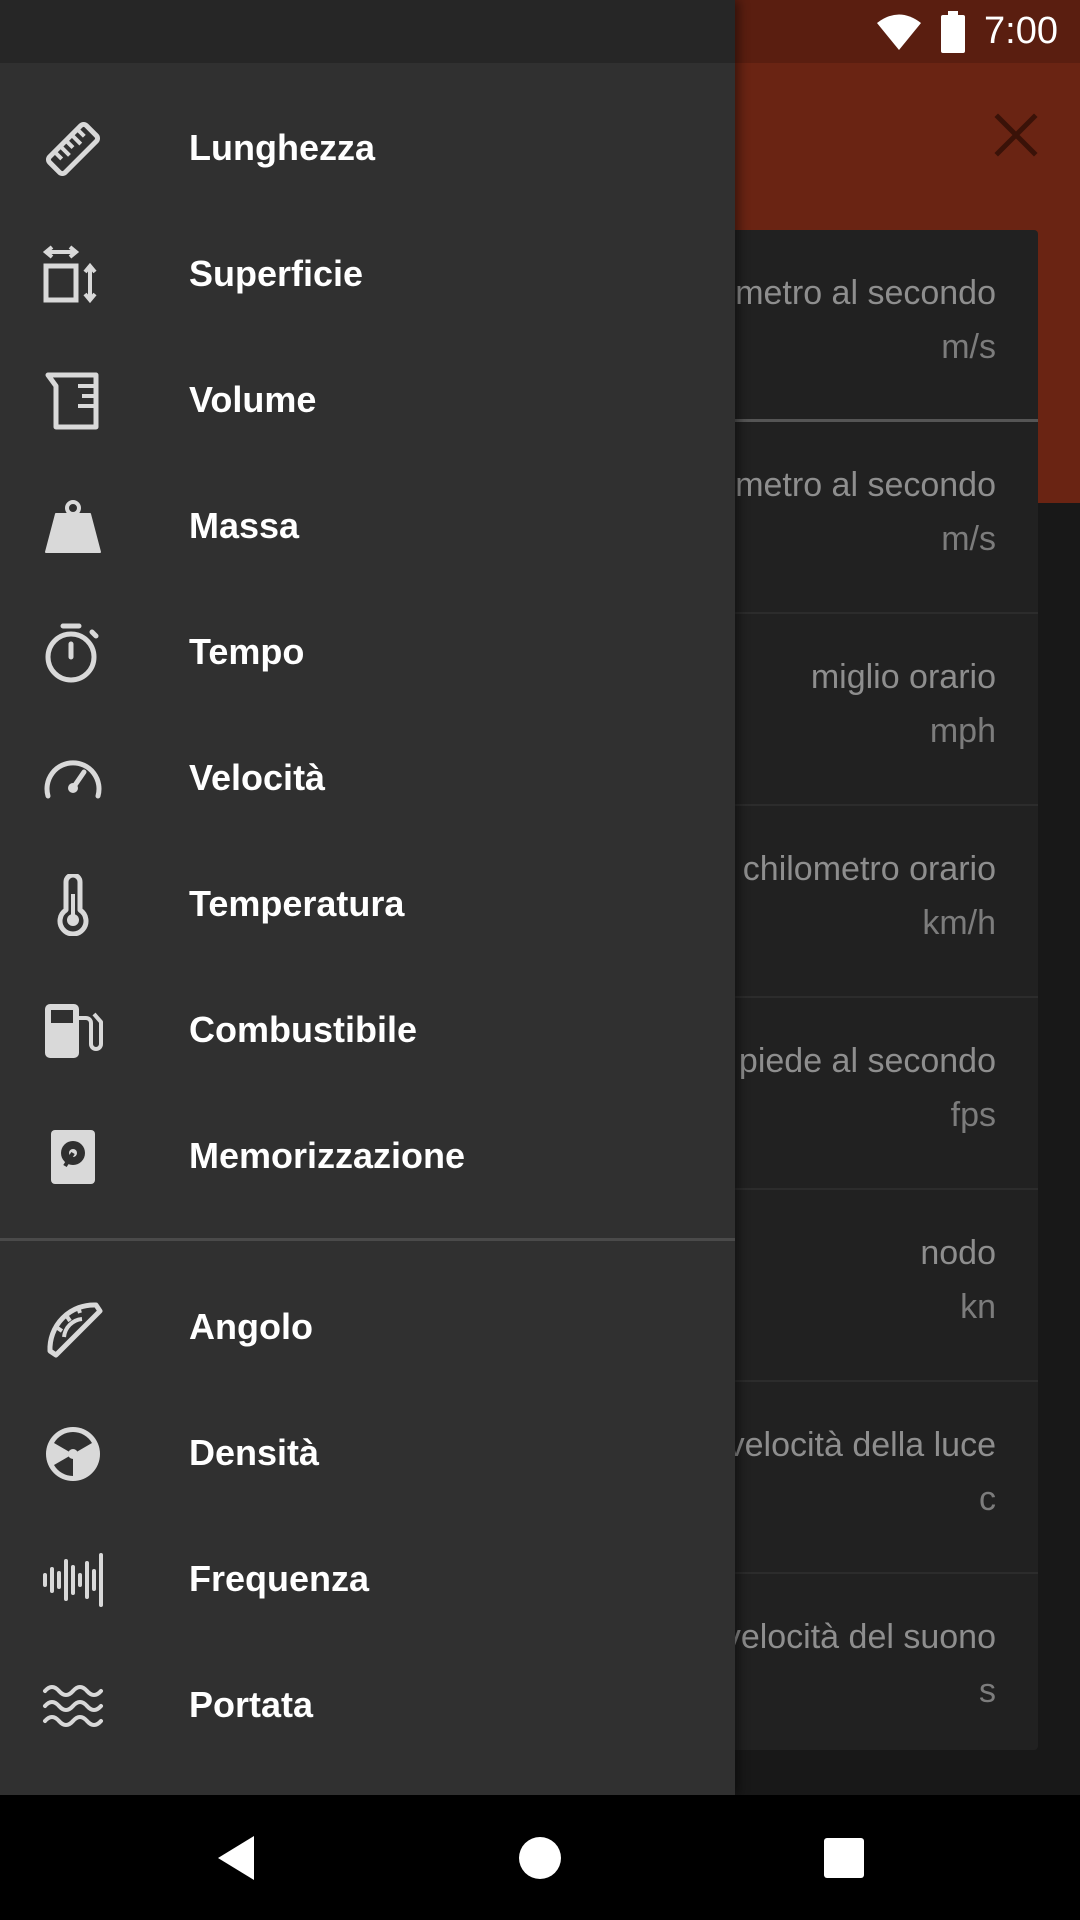  Describe the element at coordinates (859, 1637) in the screenshot. I see `unit-name: velocità del suono` at that location.